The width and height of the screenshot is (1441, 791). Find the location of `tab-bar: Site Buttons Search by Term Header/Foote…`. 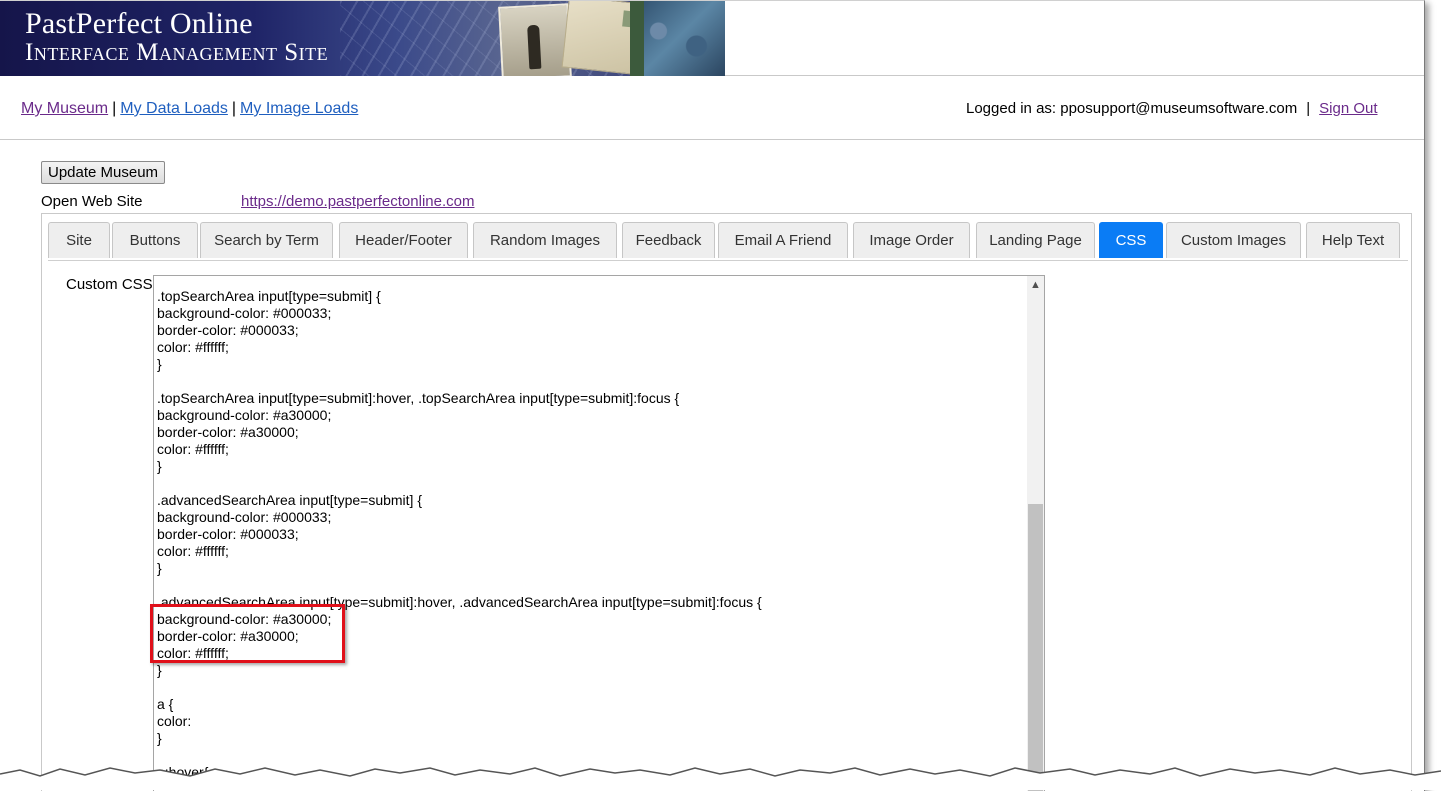

tab-bar: Site Buttons Search by Term Header/Foote… is located at coordinates (728, 241).